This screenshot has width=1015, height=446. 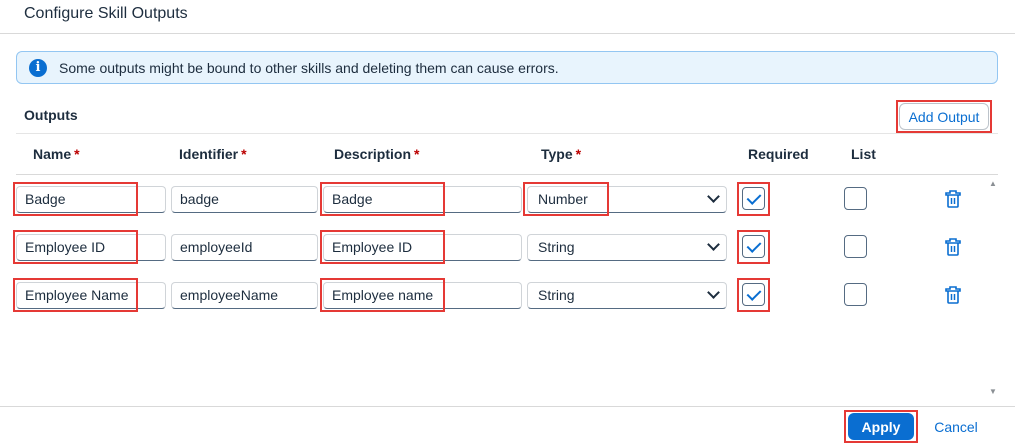 What do you see at coordinates (106, 13) in the screenshot?
I see `dialog-title: Configure Skill Outputs` at bounding box center [106, 13].